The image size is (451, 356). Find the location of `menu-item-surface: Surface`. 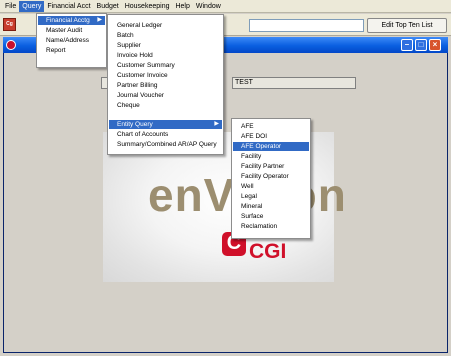

menu-item-surface: Surface is located at coordinates (271, 216).